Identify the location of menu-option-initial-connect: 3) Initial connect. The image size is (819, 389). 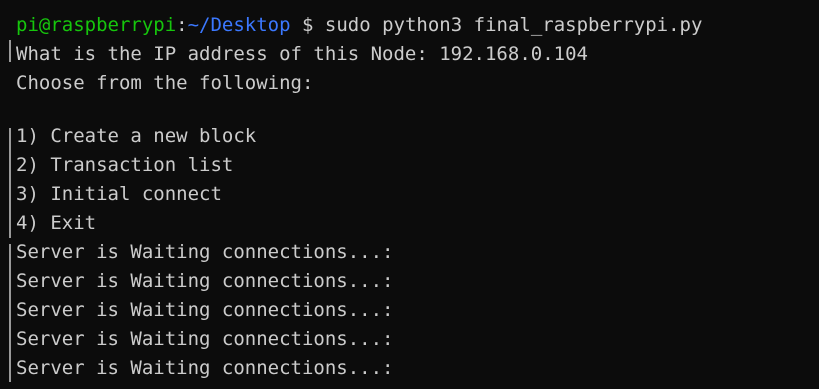
(119, 194).